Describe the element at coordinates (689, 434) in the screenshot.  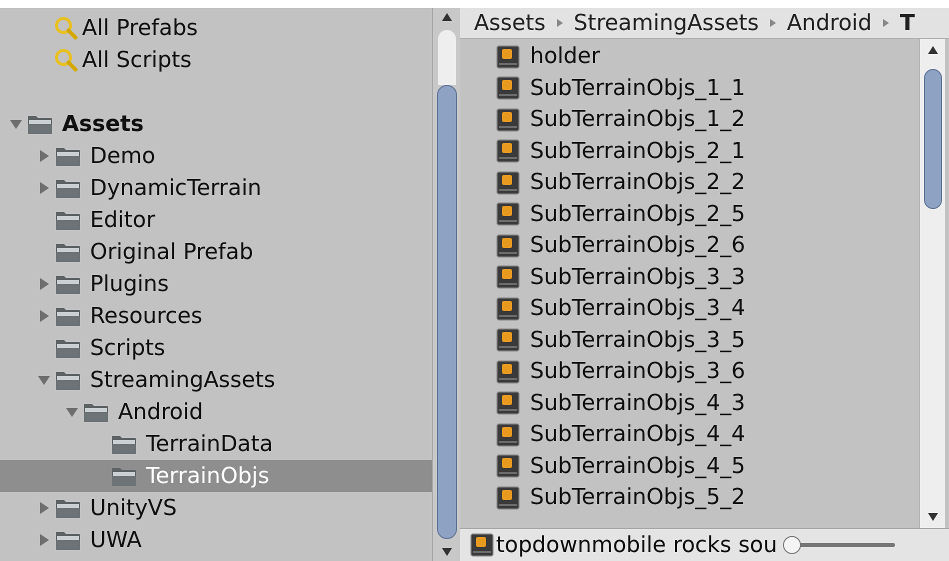
I see `file-item: SubTerrainObjs_4_4` at that location.